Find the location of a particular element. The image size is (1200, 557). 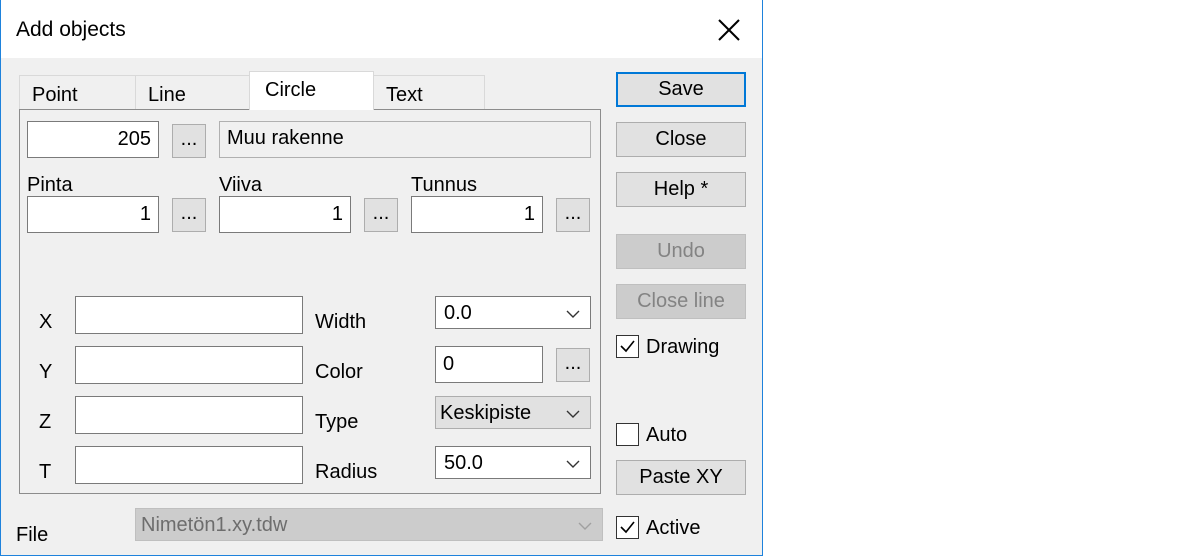

active-checkbox is located at coordinates (627, 527).